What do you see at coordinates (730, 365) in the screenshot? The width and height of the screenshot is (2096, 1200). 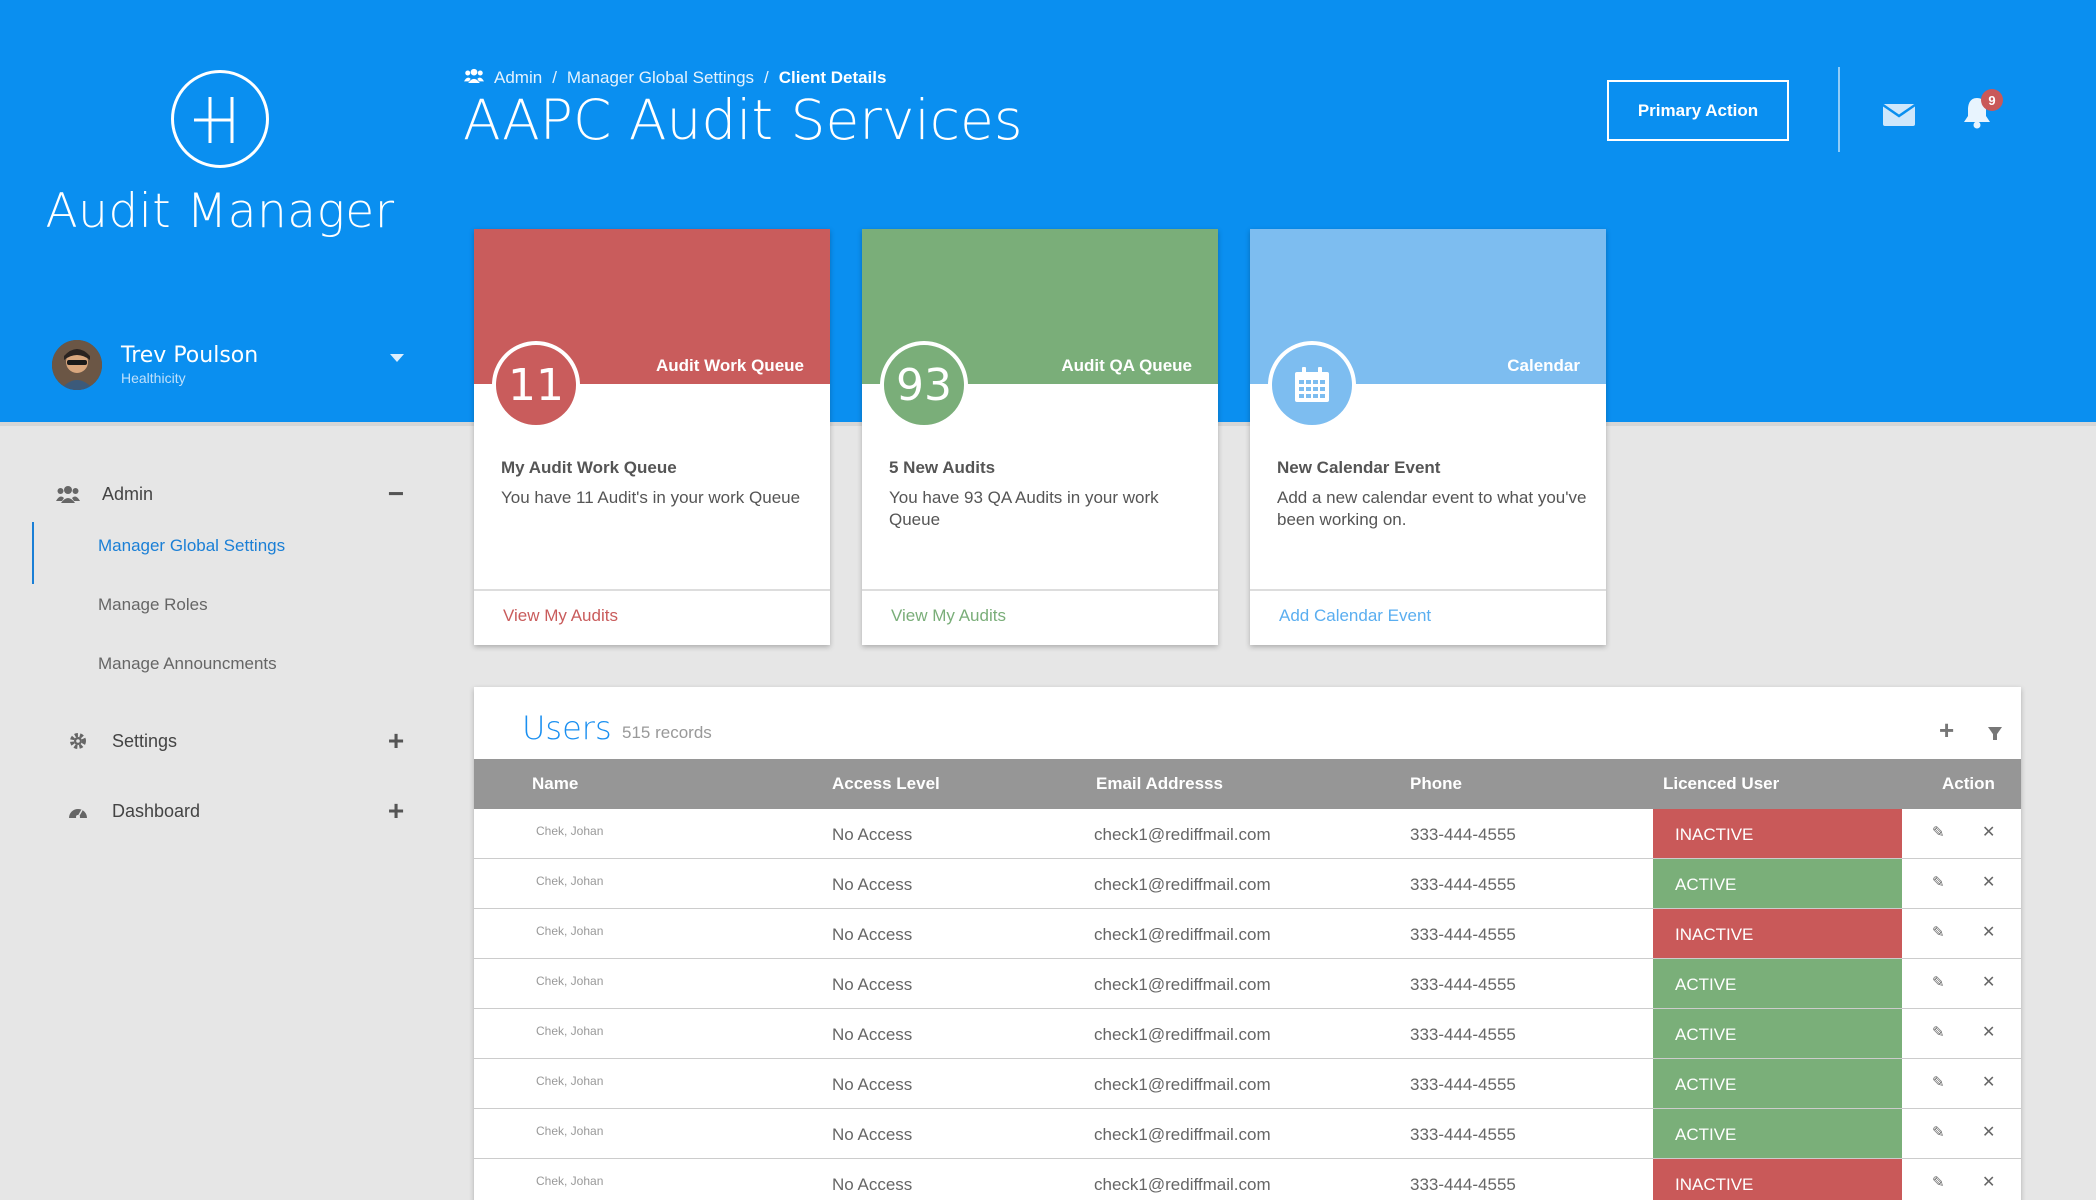 I see `card-label: Audit Work Queue` at bounding box center [730, 365].